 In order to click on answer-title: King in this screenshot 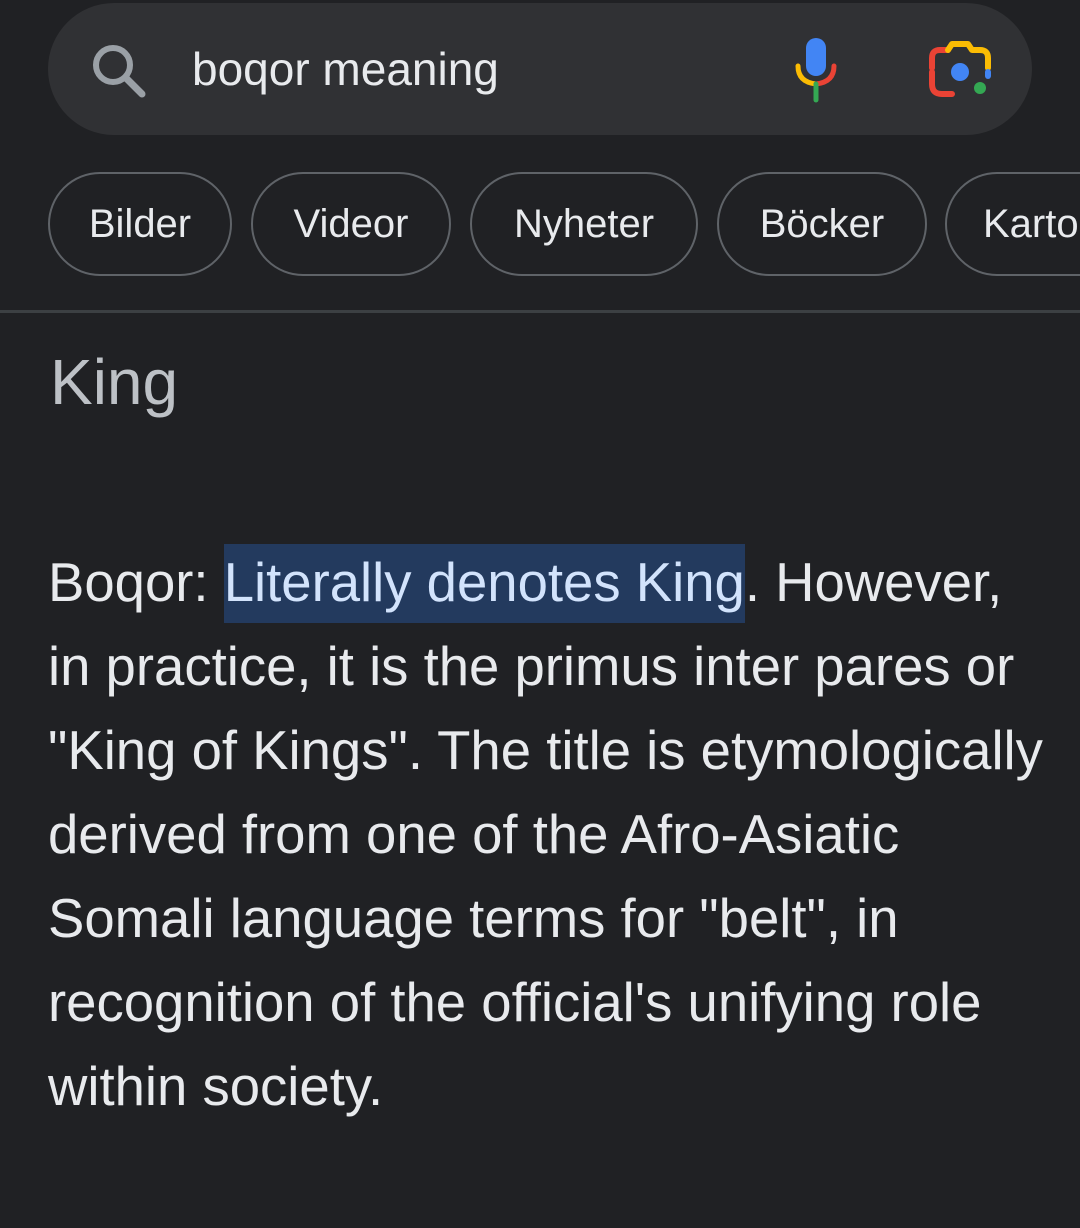, I will do `click(114, 382)`.